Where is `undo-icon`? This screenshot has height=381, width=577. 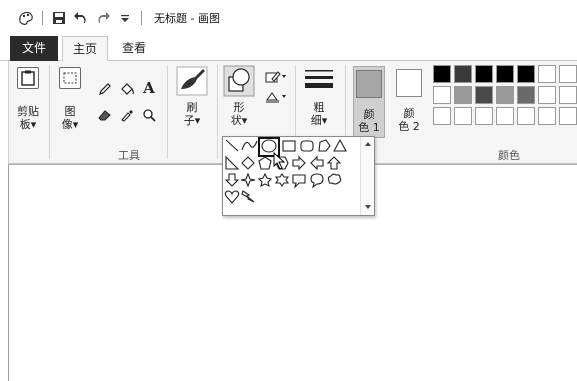 undo-icon is located at coordinates (81, 18).